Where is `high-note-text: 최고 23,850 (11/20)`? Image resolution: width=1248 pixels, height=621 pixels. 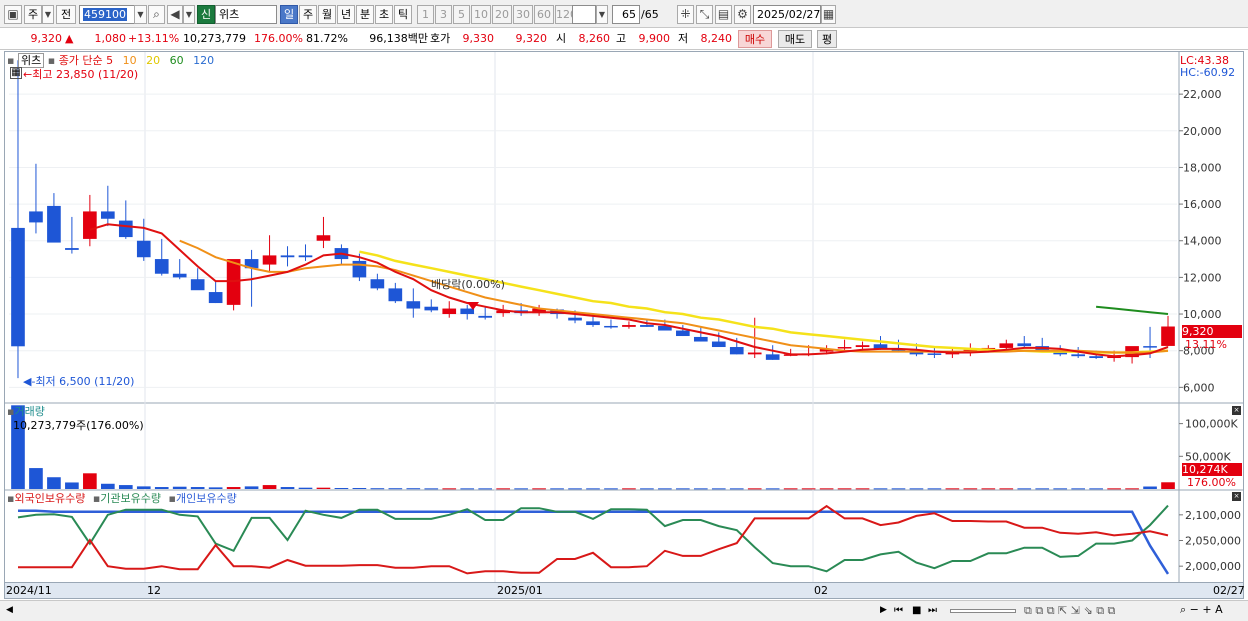 high-note-text: 최고 23,850 (11/20) is located at coordinates (85, 74).